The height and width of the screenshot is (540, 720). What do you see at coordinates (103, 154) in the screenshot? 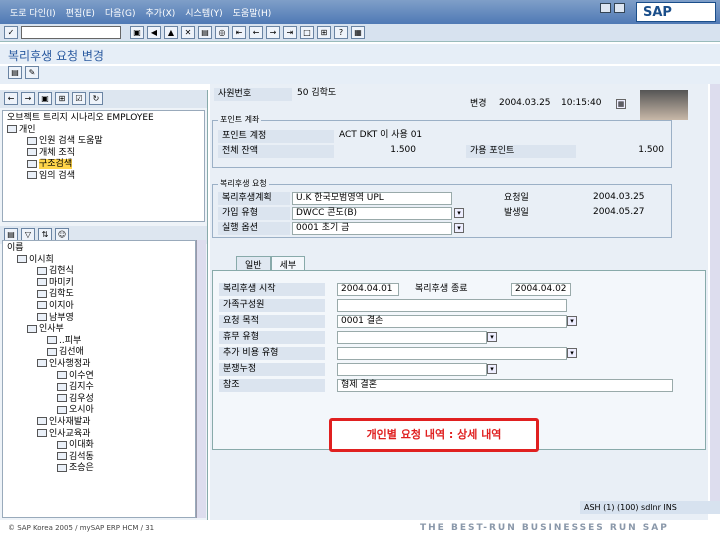
I see `tree-node: 개체 조직` at bounding box center [103, 154].